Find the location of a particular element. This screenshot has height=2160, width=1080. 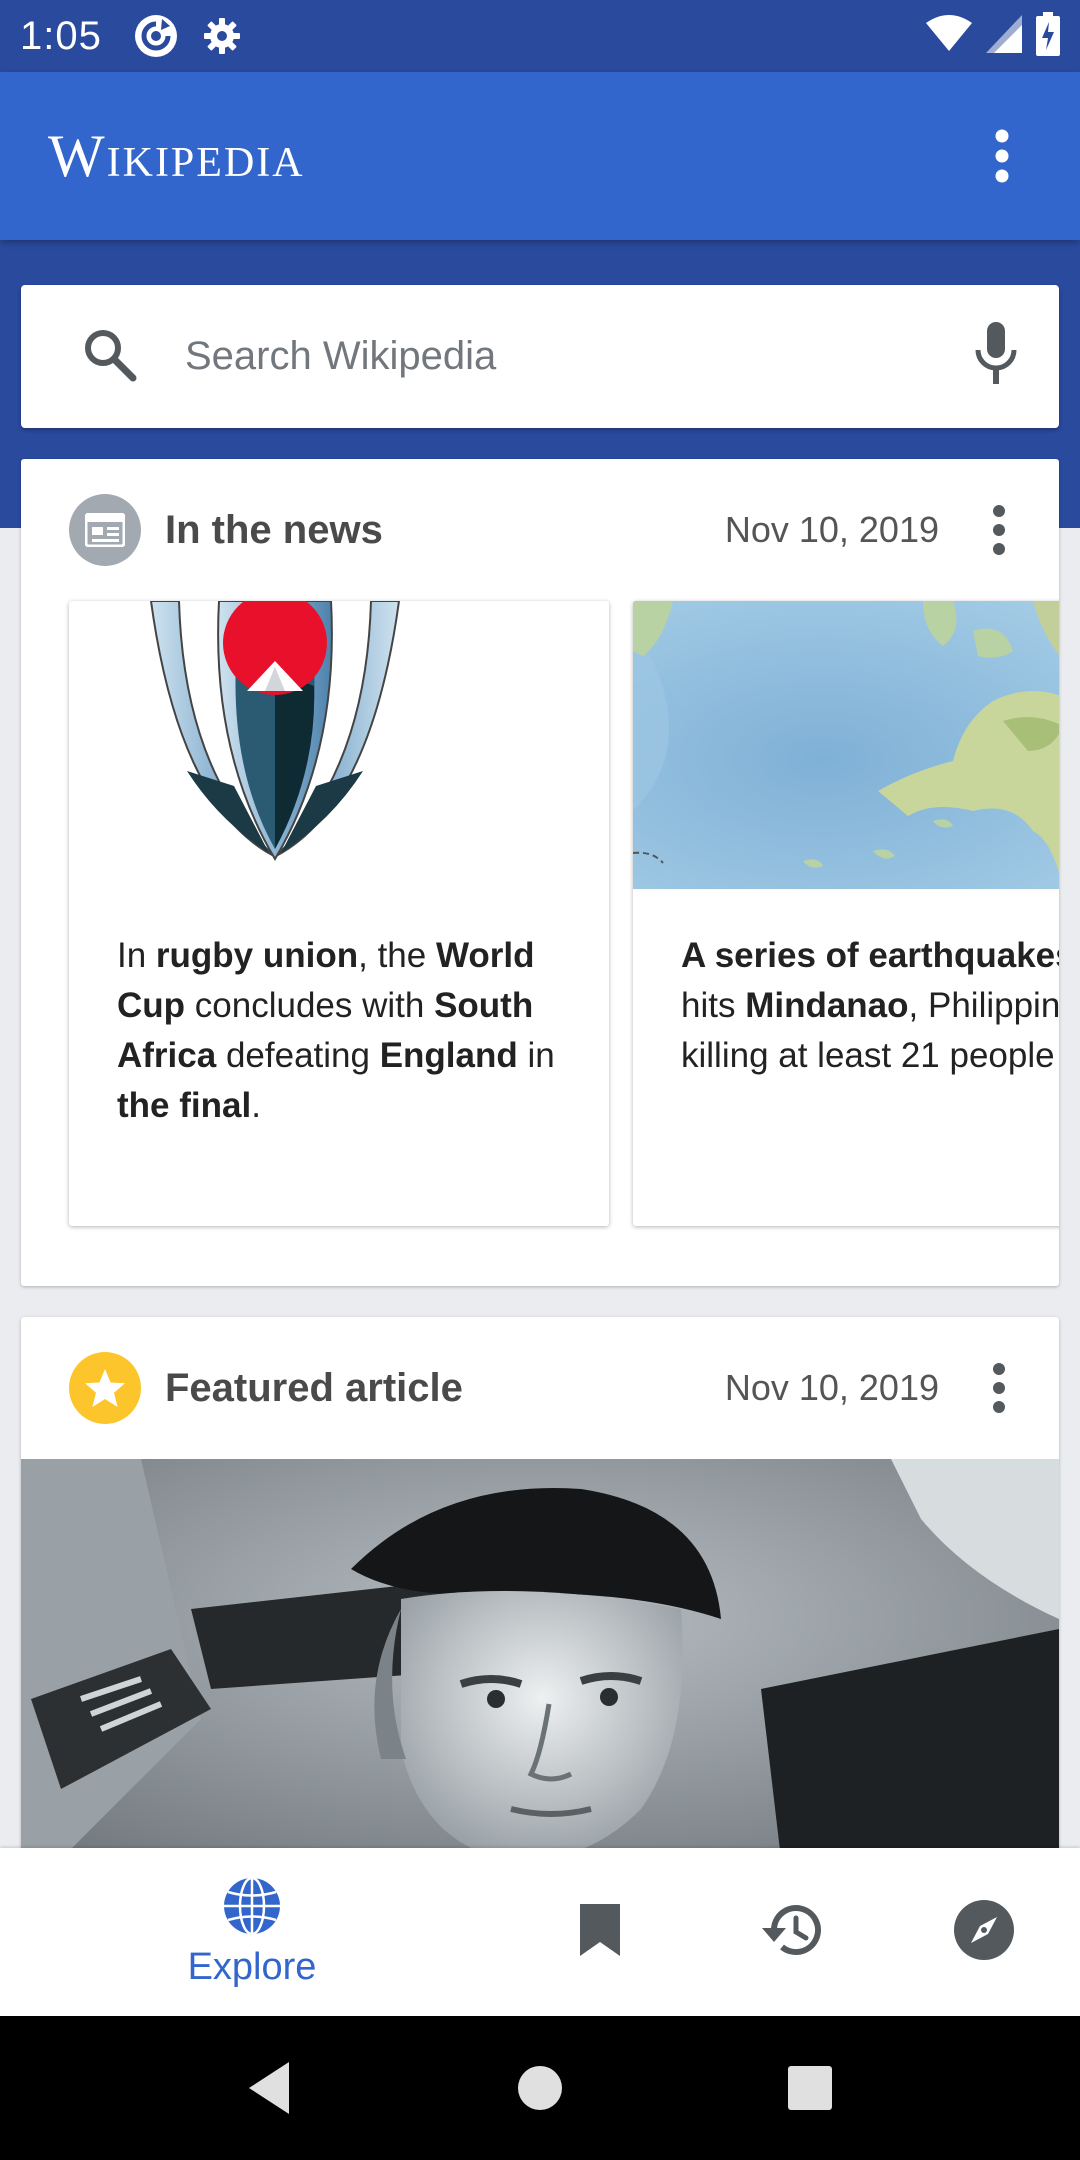

compass-icon is located at coordinates (984, 1932).